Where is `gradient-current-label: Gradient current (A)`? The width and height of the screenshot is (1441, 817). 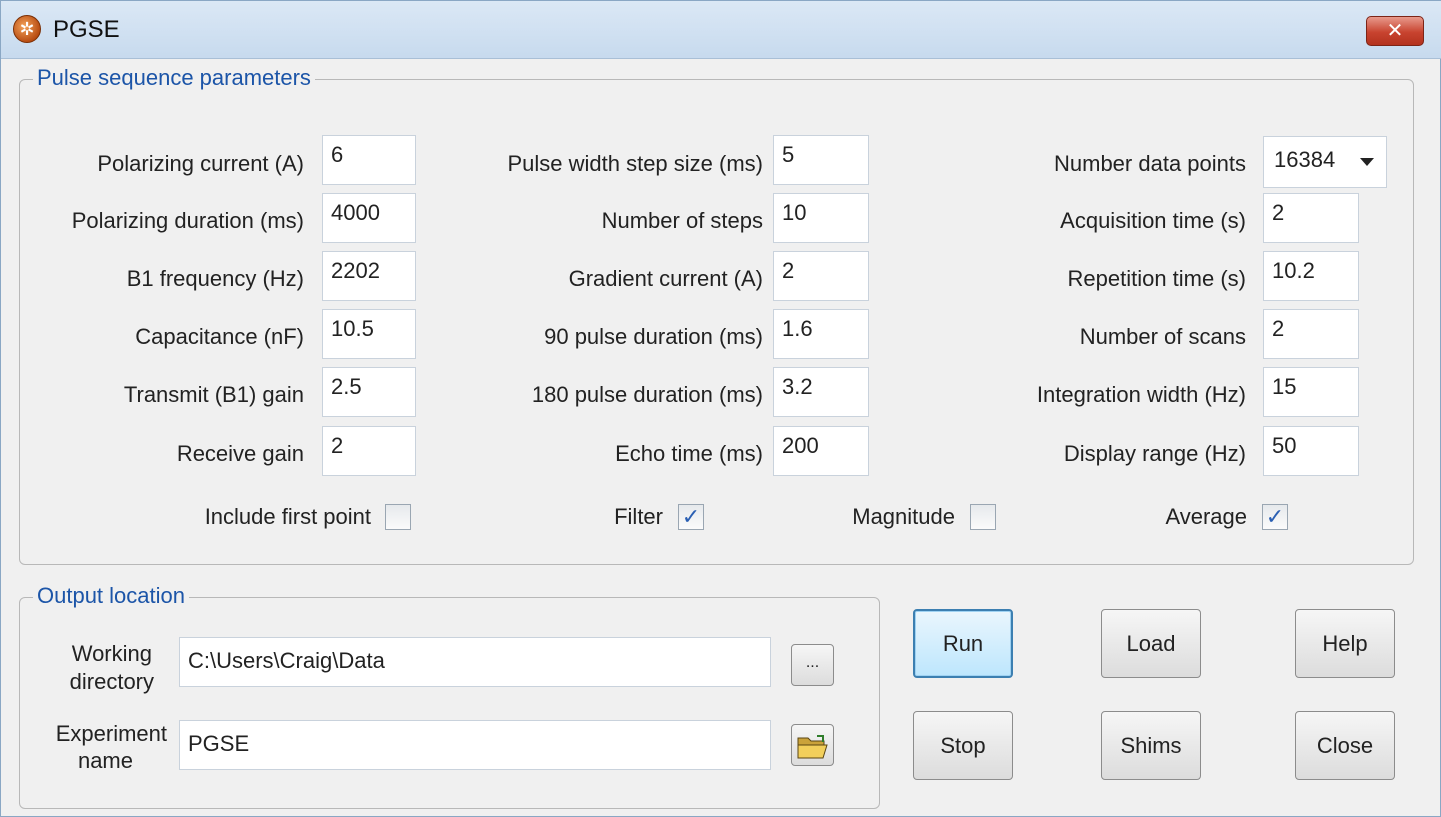 gradient-current-label: Gradient current (A) is located at coordinates (665, 278).